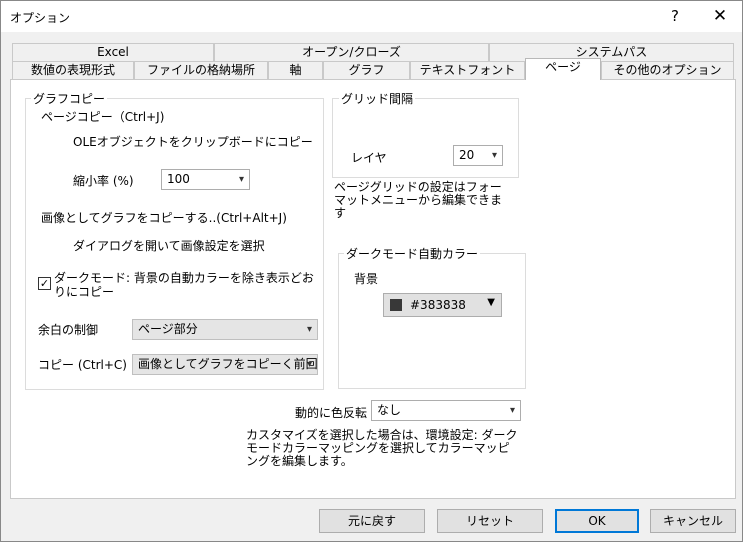 This screenshot has height=542, width=743. I want to click on ole-copy-note: OLEオブジェクトをクリップボードにコピー, so click(193, 142).